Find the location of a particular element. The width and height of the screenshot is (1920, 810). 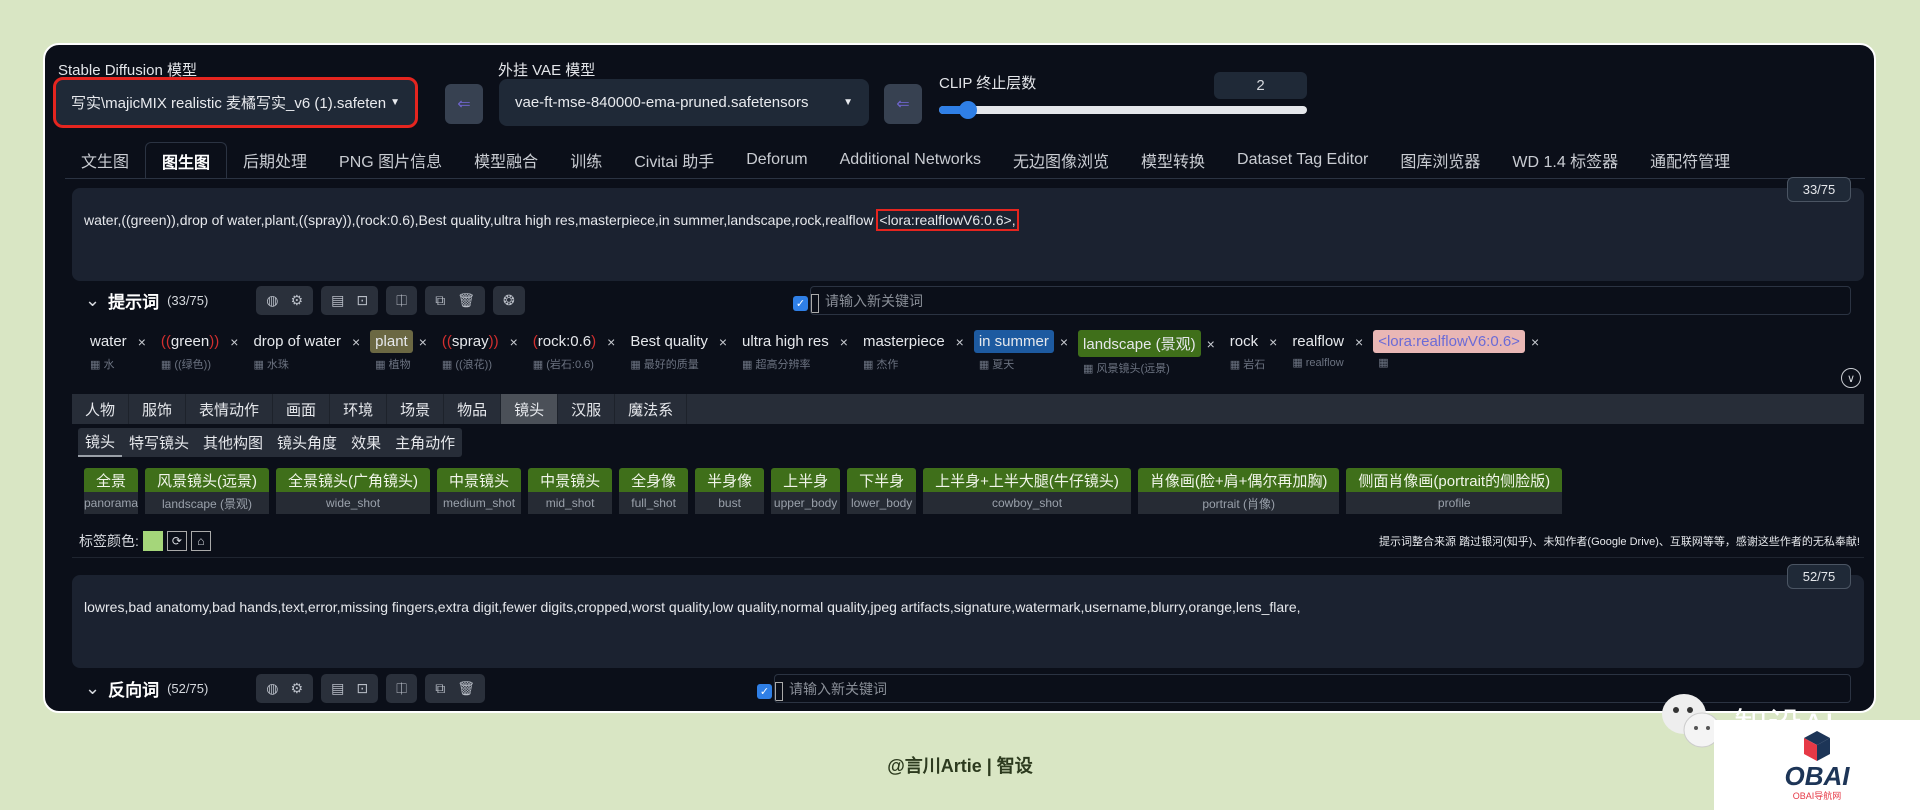

tag-text: ((spray)) is located at coordinates (470, 341).